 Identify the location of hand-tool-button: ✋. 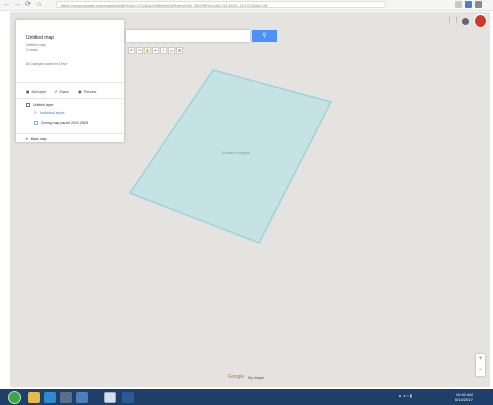
(147, 50).